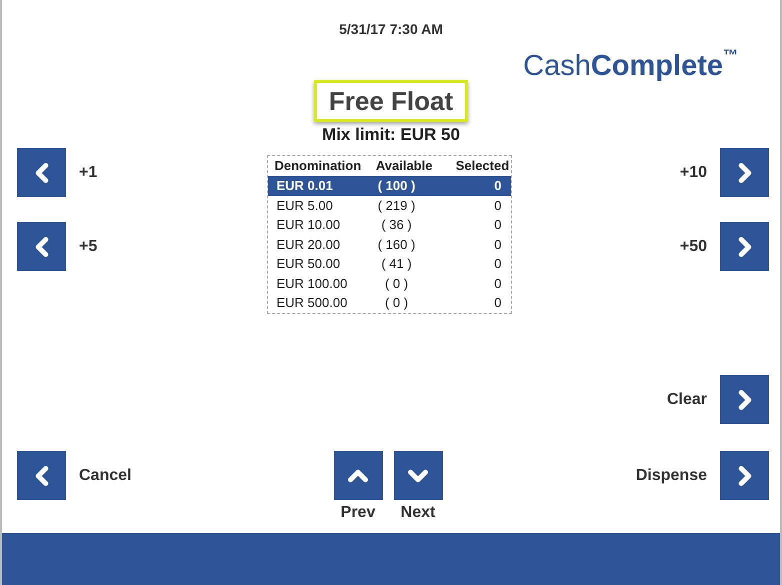 The image size is (782, 585). Describe the element at coordinates (396, 245) in the screenshot. I see `table-cell-text: ( 160 )` at that location.